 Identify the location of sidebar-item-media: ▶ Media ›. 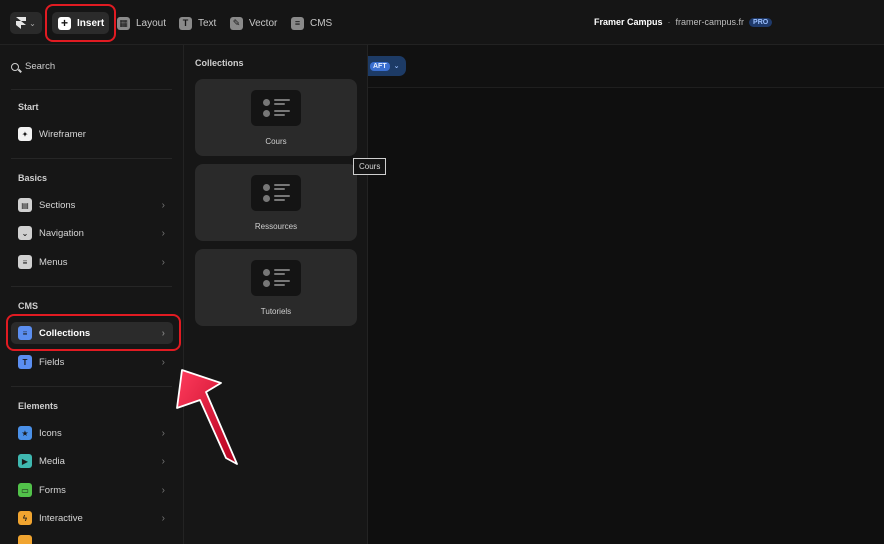
(92, 461).